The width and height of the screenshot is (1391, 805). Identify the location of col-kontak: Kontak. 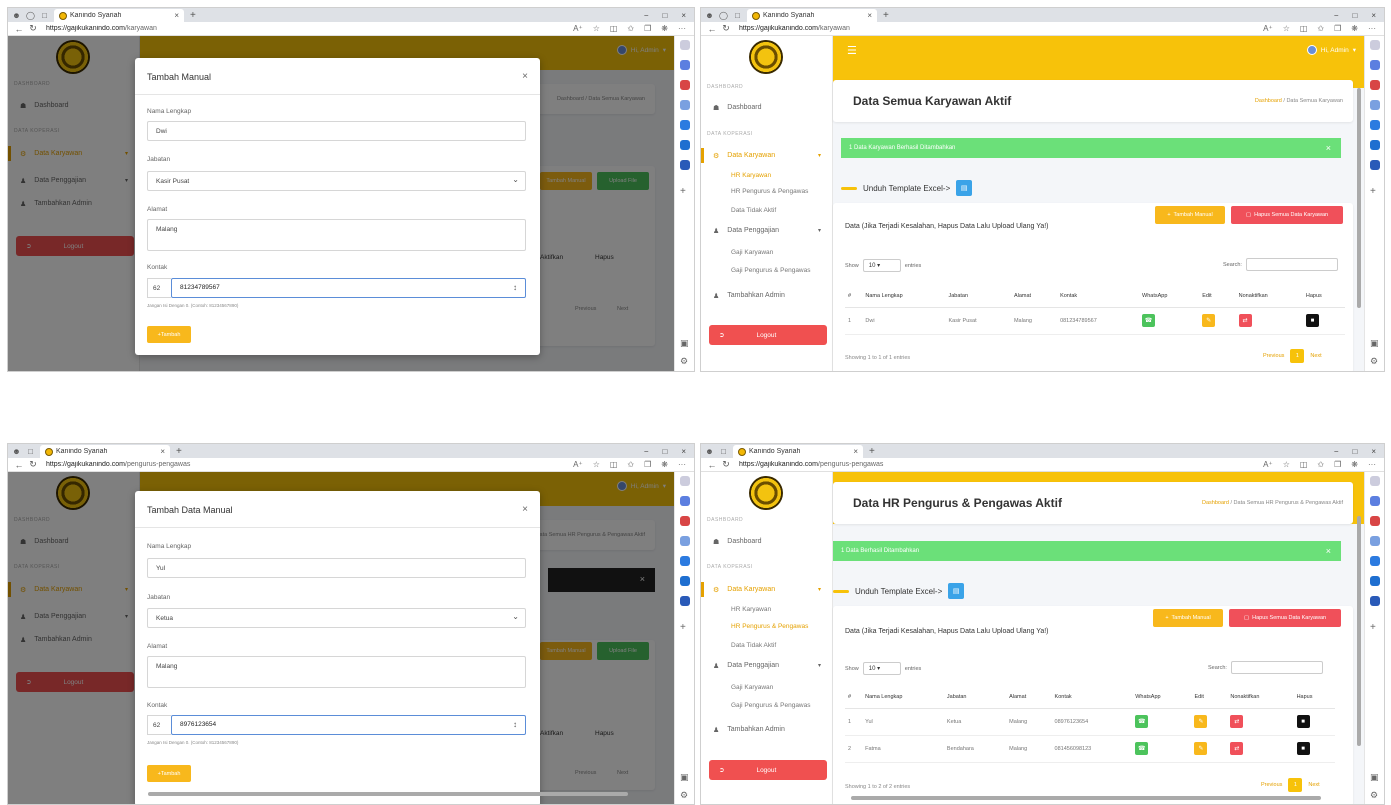
(1092, 697).